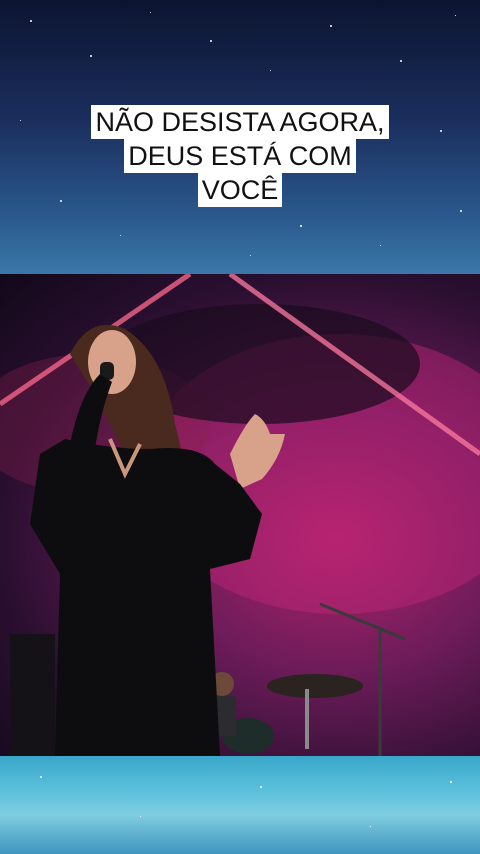  I want to click on caption-line-2: DEUS ESTÁ COM, so click(240, 156).